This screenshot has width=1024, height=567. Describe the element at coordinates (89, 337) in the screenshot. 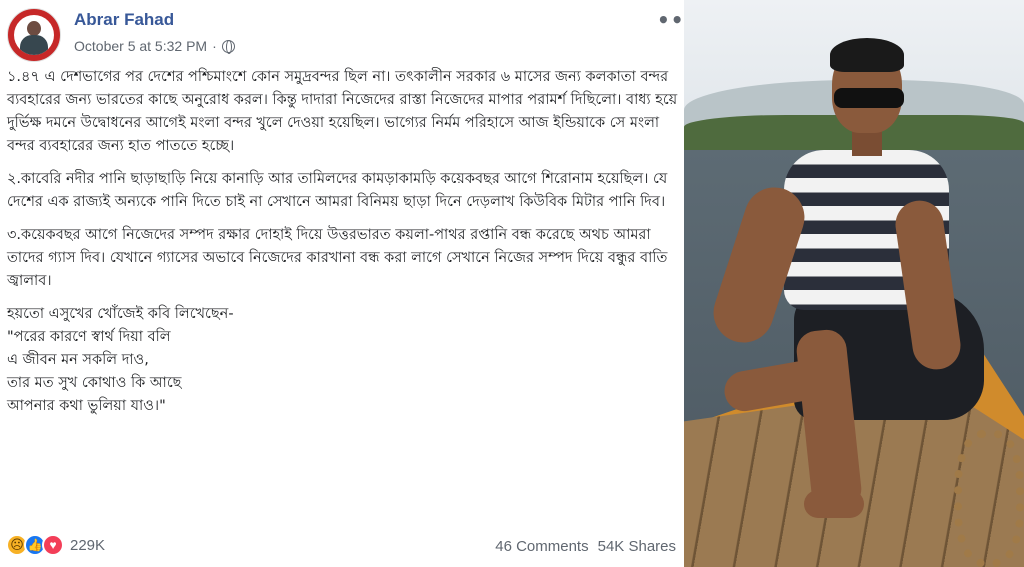

I see `quote-line: "পরের কারণে স্বার্থ দিয়া বলি` at that location.